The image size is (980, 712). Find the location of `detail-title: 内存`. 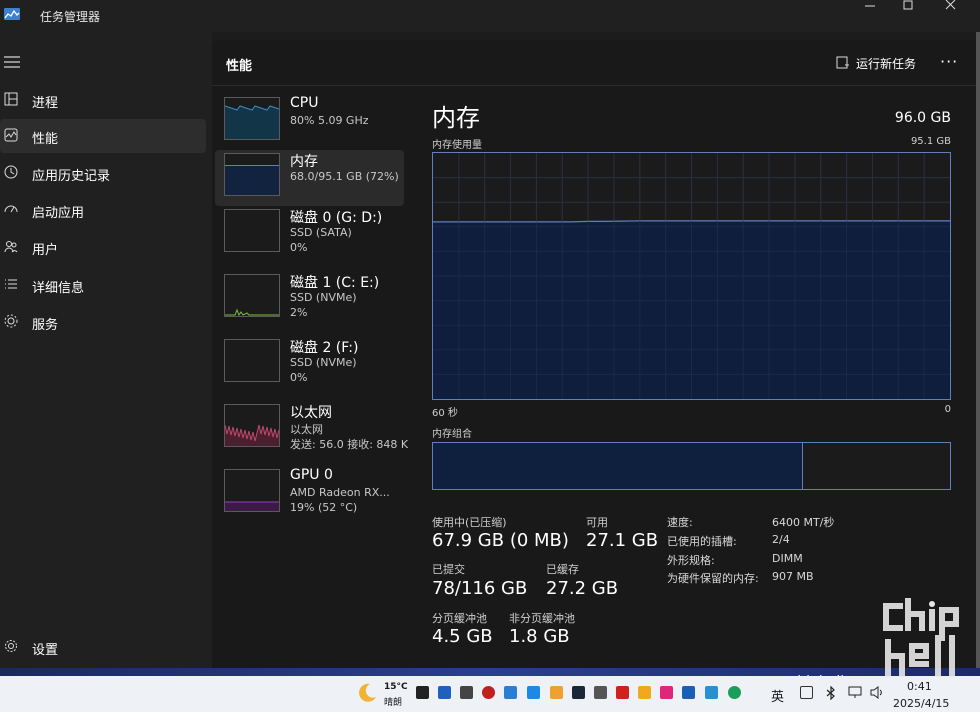

detail-title: 内存 is located at coordinates (456, 118).